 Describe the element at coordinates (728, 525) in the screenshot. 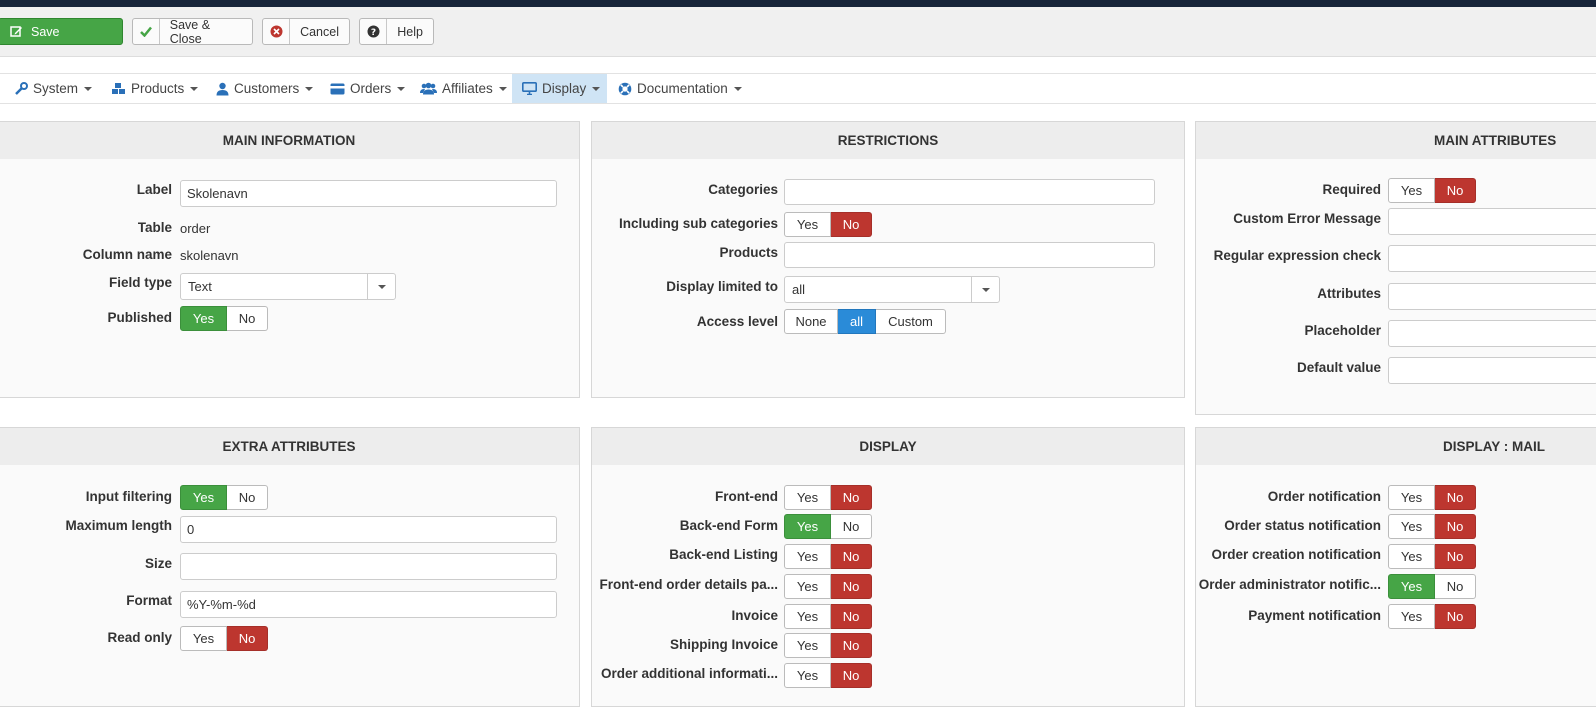

I see `backend-form-label: Back-end Form` at that location.